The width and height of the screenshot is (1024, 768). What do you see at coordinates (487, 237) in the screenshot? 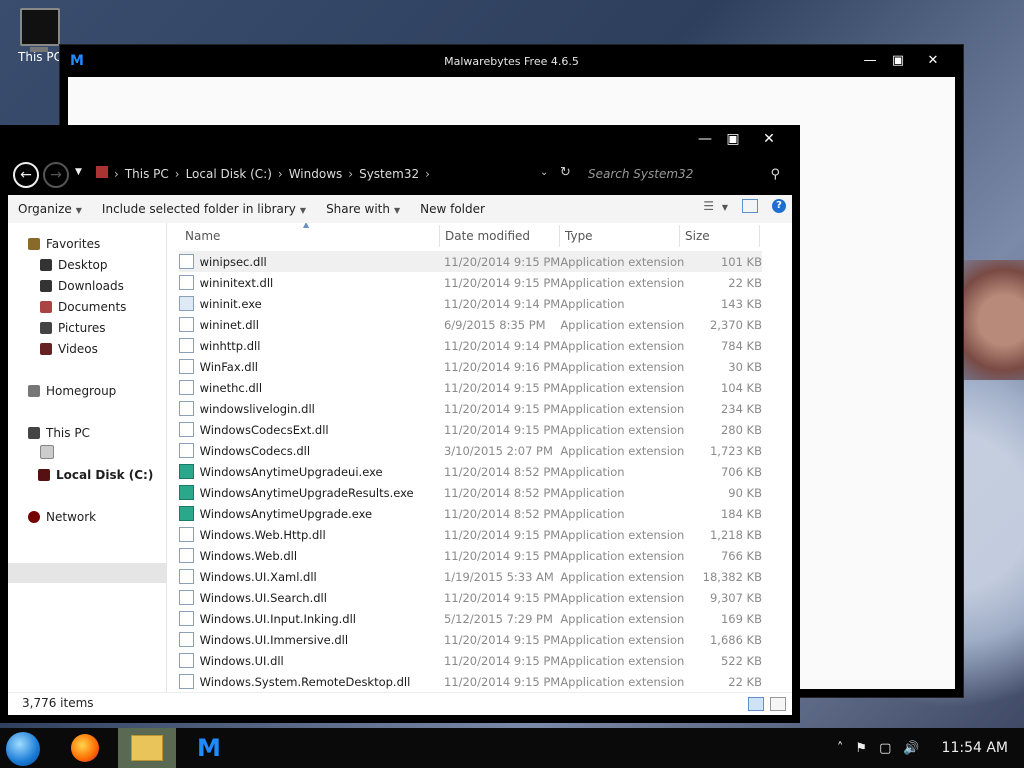
I see `column-header-date: Date modified` at bounding box center [487, 237].